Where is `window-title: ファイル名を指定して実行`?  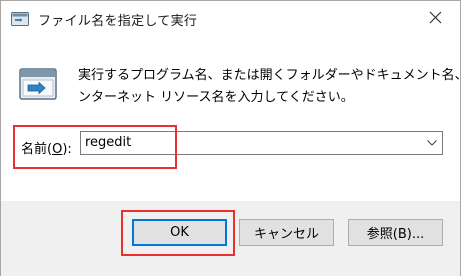 window-title: ファイル名を指定して実行 is located at coordinates (118, 21).